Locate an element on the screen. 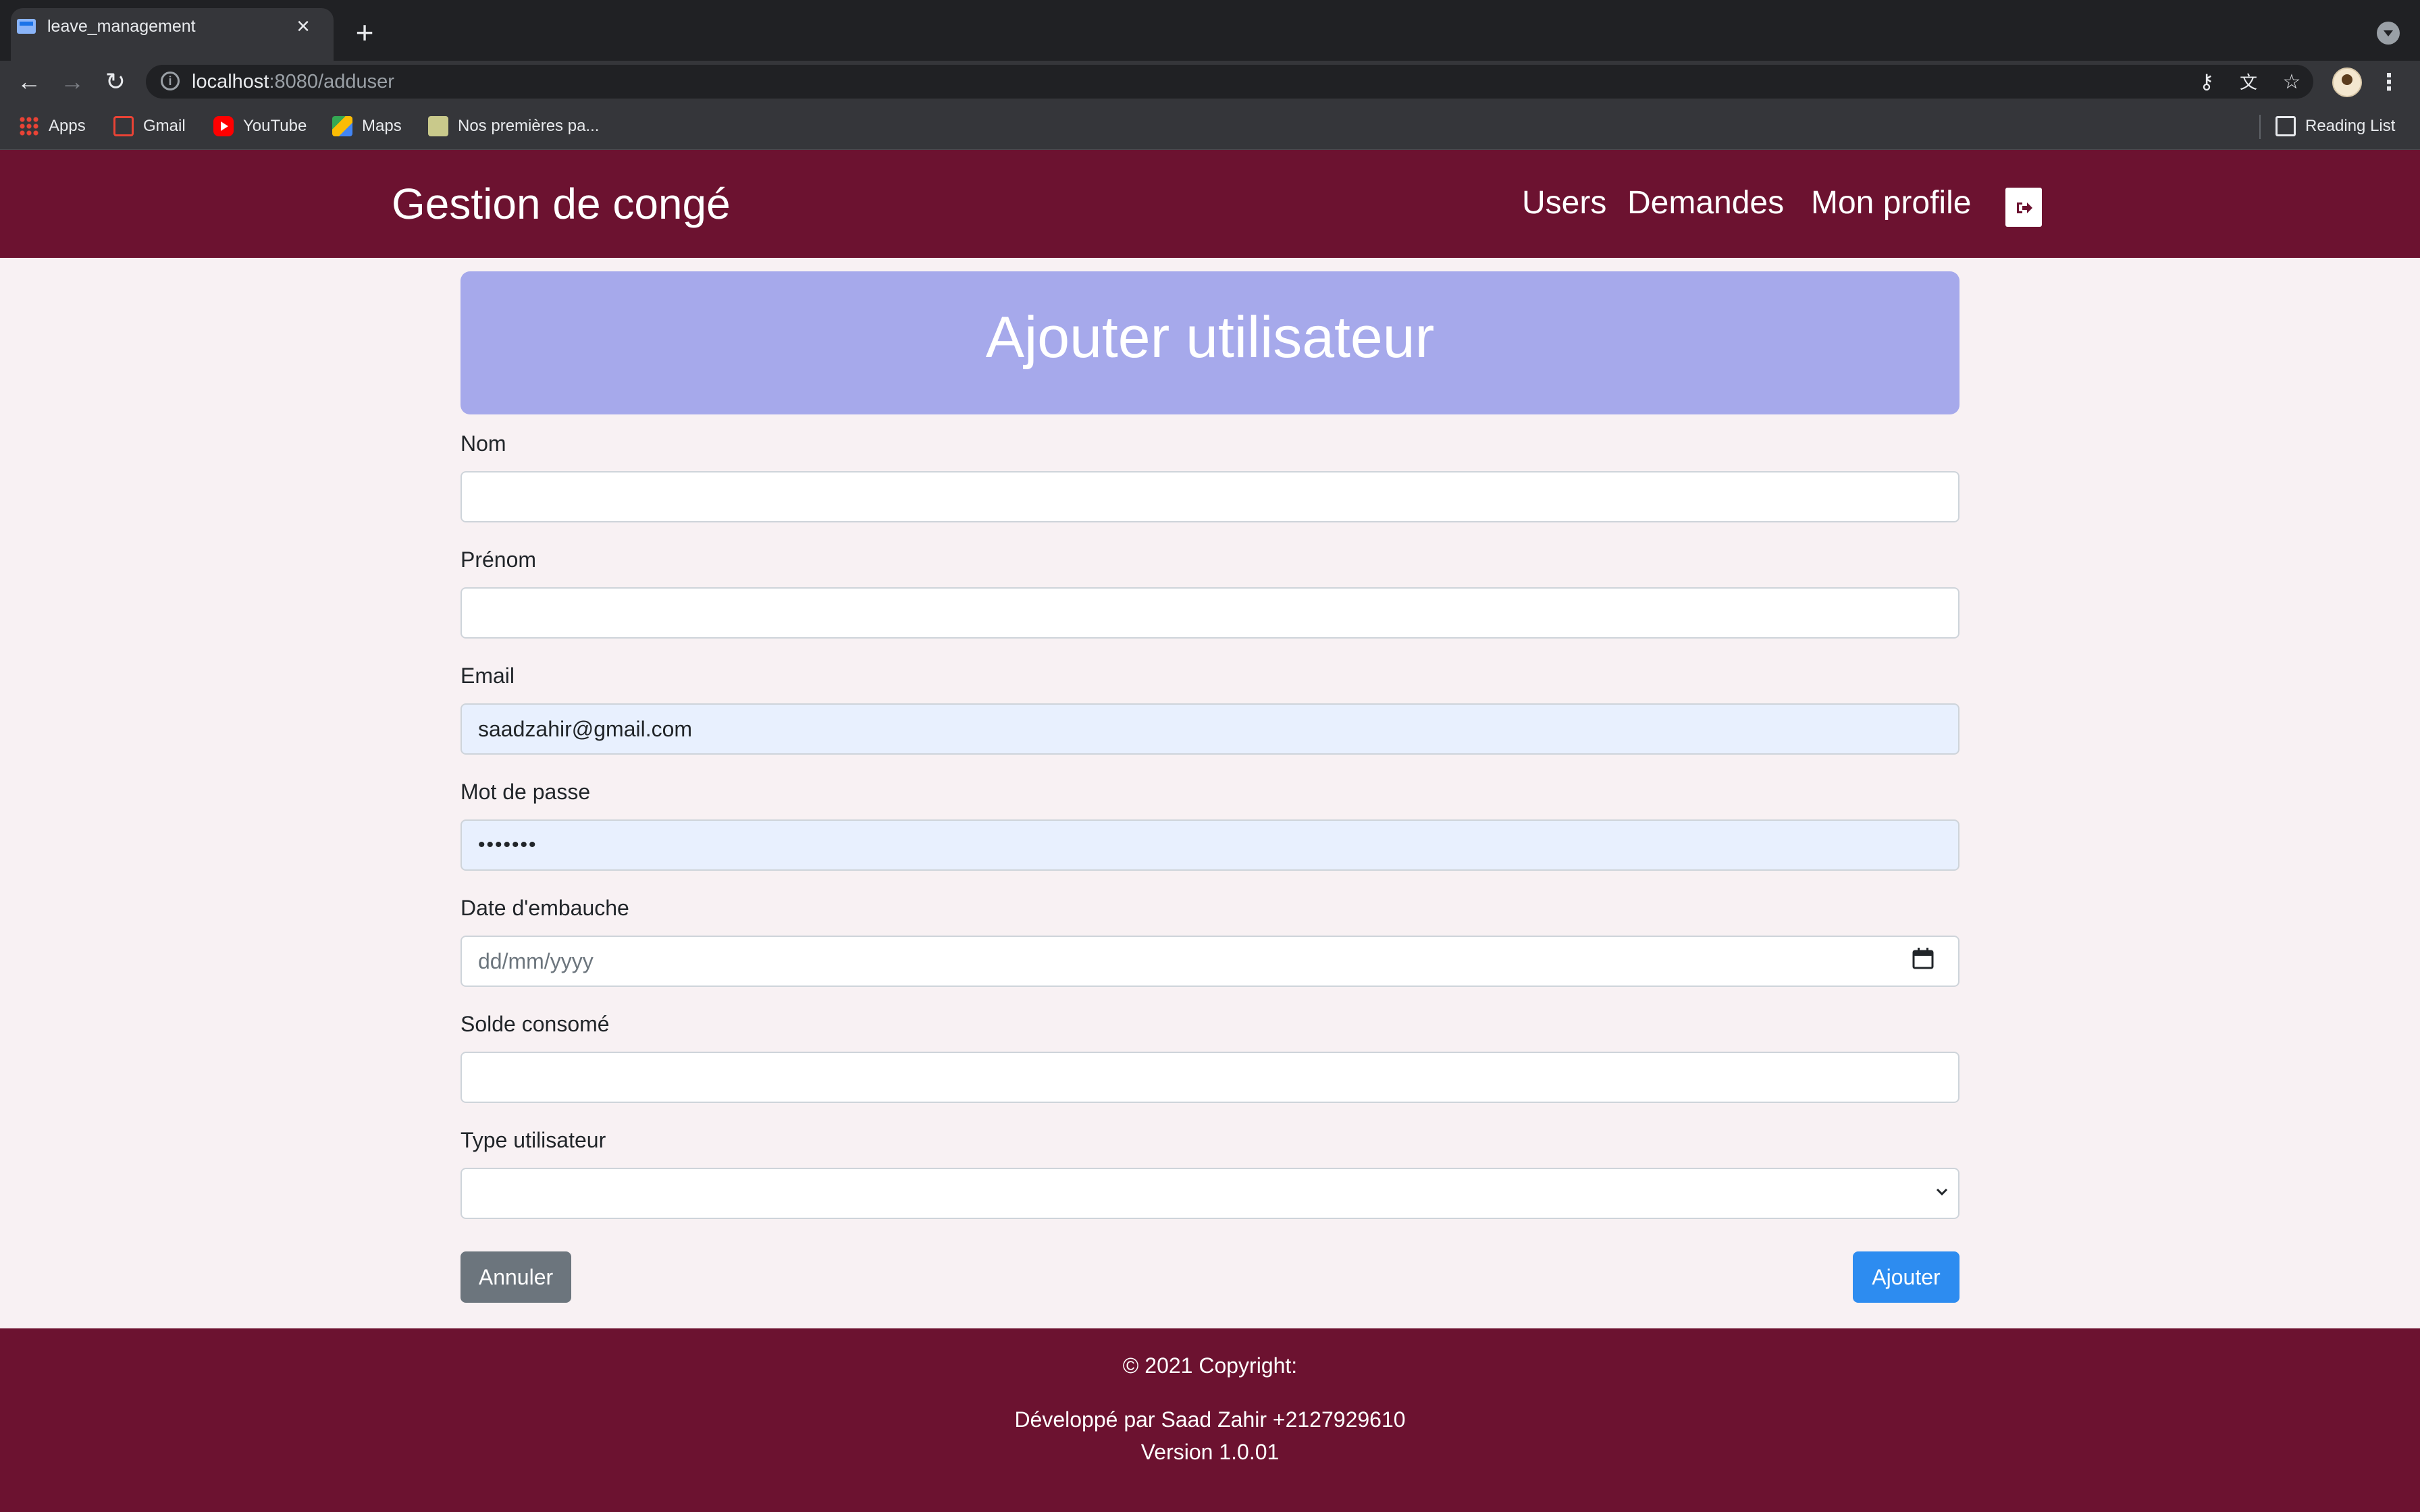 This screenshot has width=2420, height=1512. tab-search-icon is located at coordinates (2388, 33).